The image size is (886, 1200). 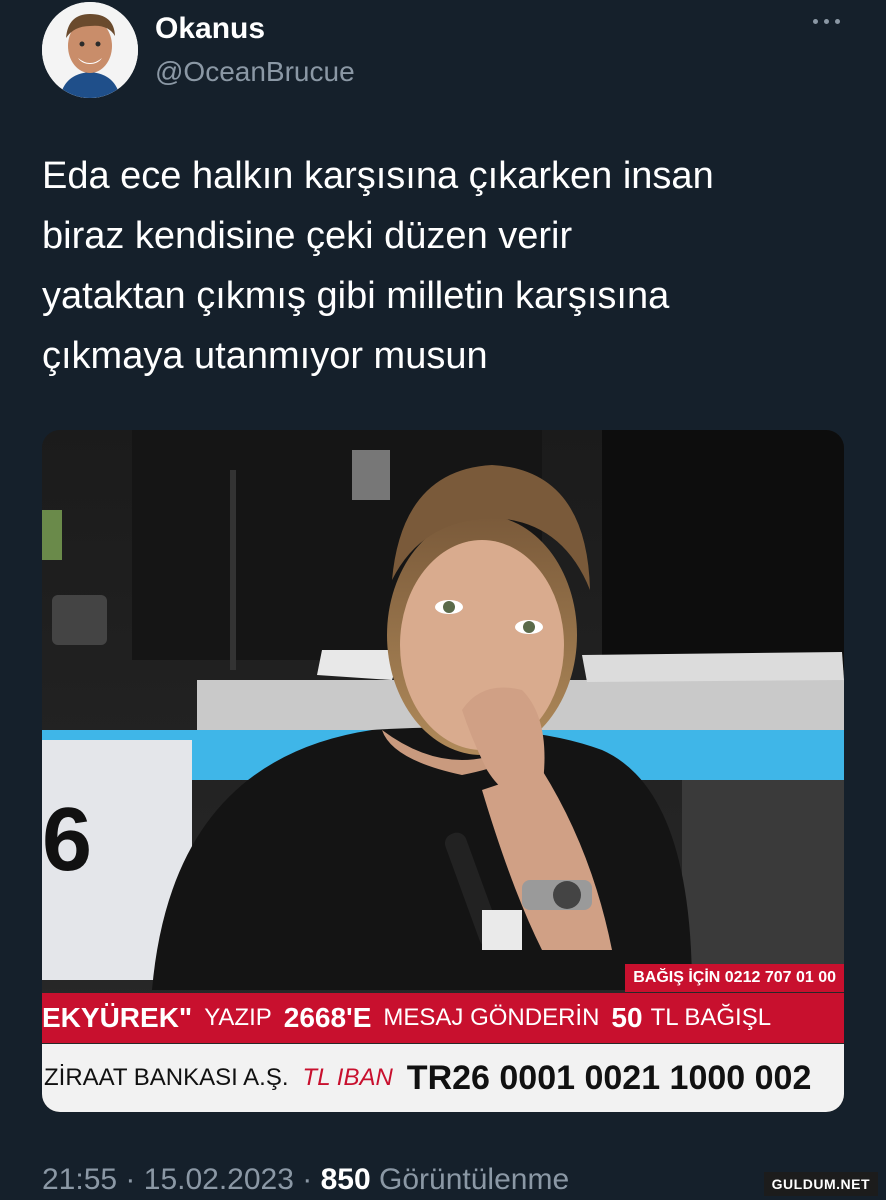 I want to click on sms-number: 2668'E, so click(x=327, y=1017).